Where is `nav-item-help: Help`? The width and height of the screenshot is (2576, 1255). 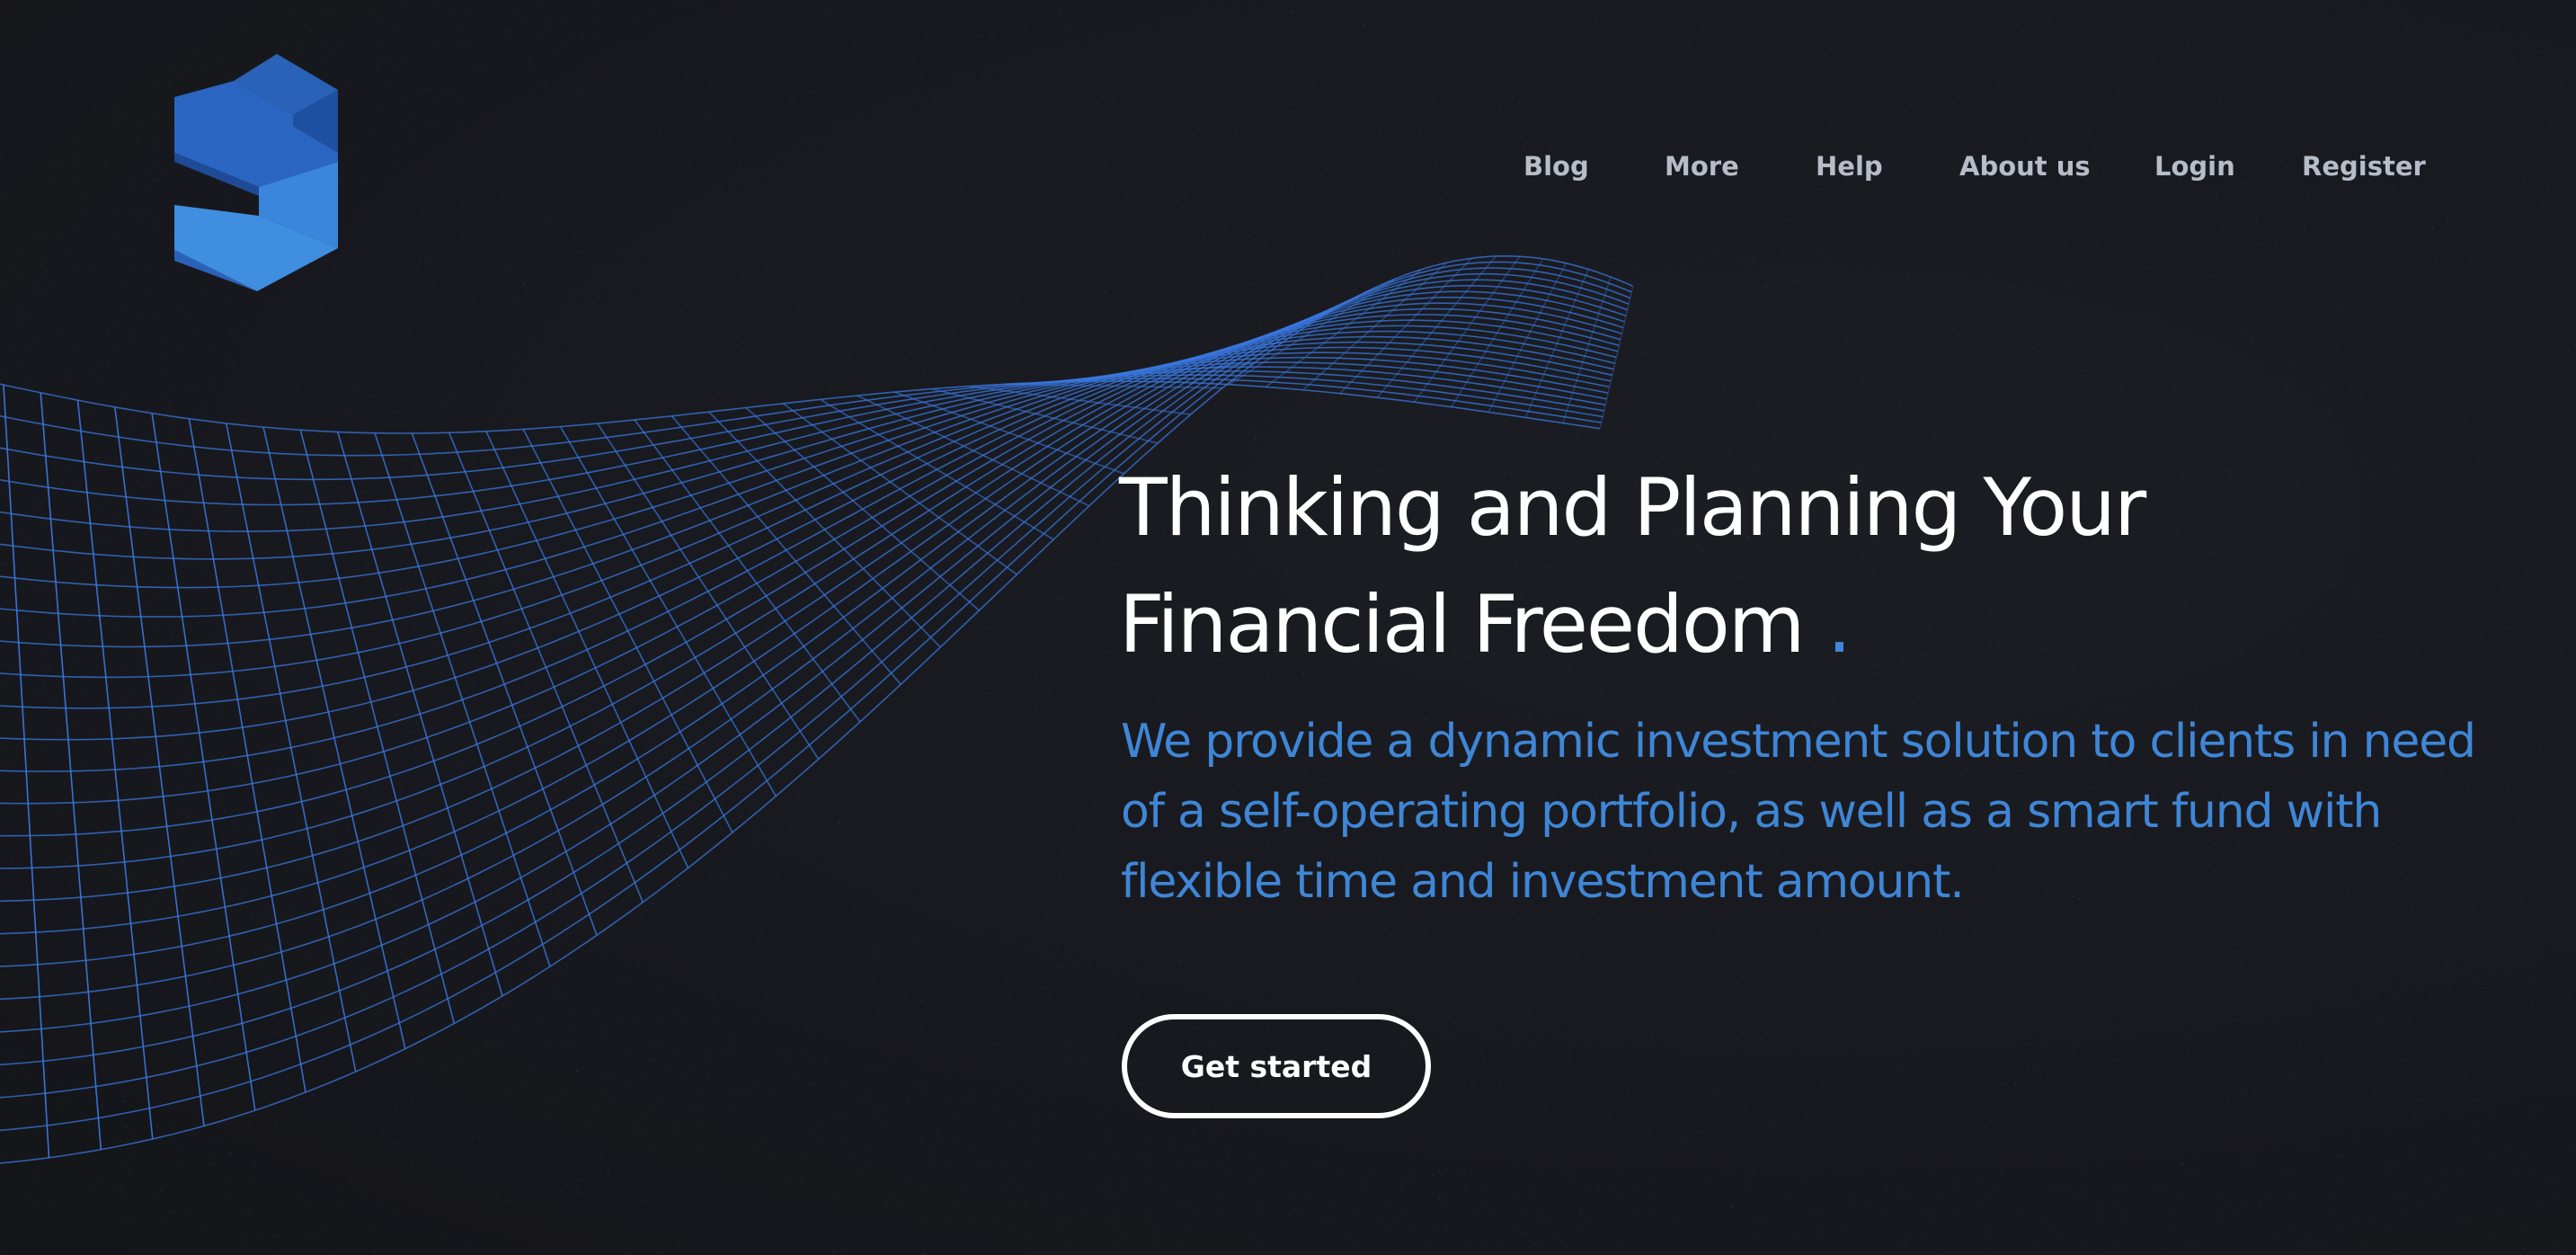
nav-item-help: Help is located at coordinates (1849, 166).